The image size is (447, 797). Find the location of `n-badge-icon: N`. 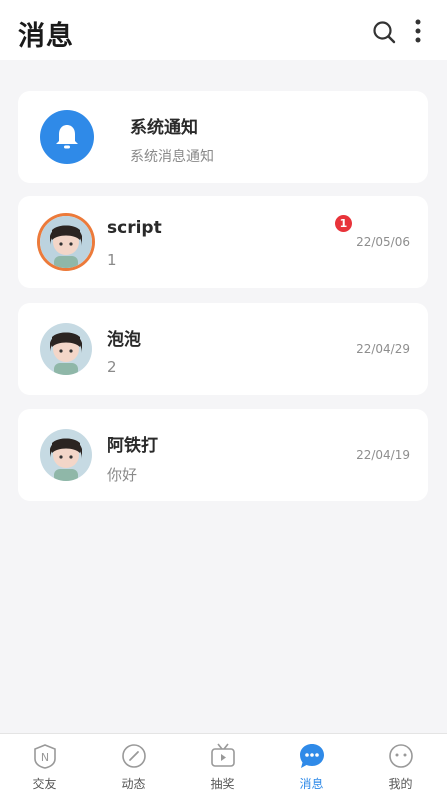

n-badge-icon: N is located at coordinates (45, 756).